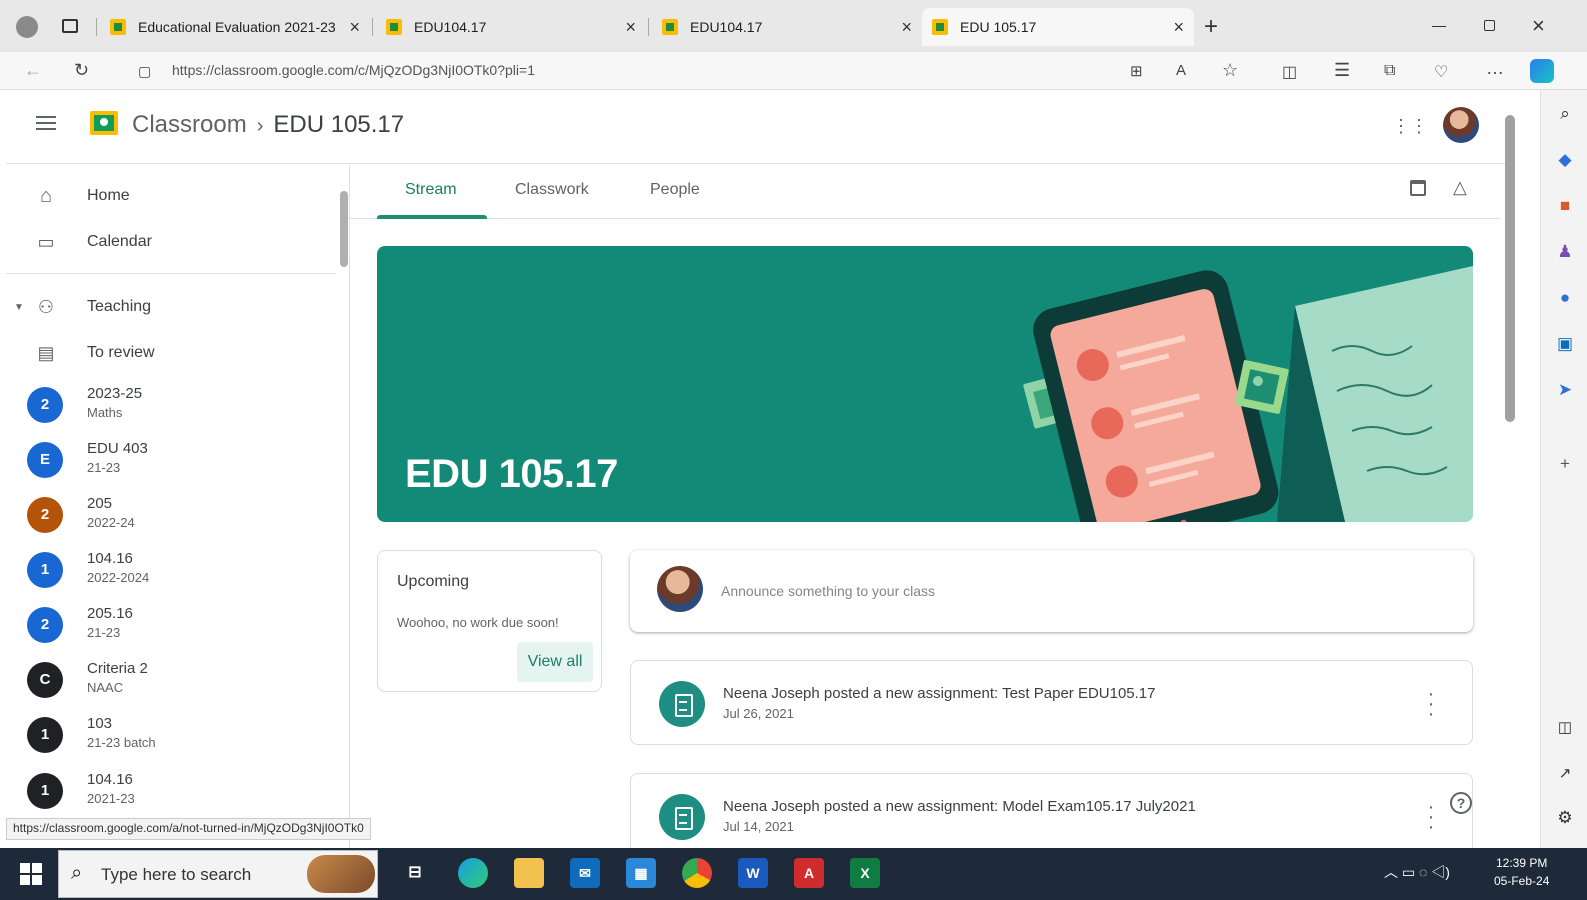  What do you see at coordinates (171, 735) in the screenshot?
I see `sidebar-class-item: 1 103 21-23 batch` at bounding box center [171, 735].